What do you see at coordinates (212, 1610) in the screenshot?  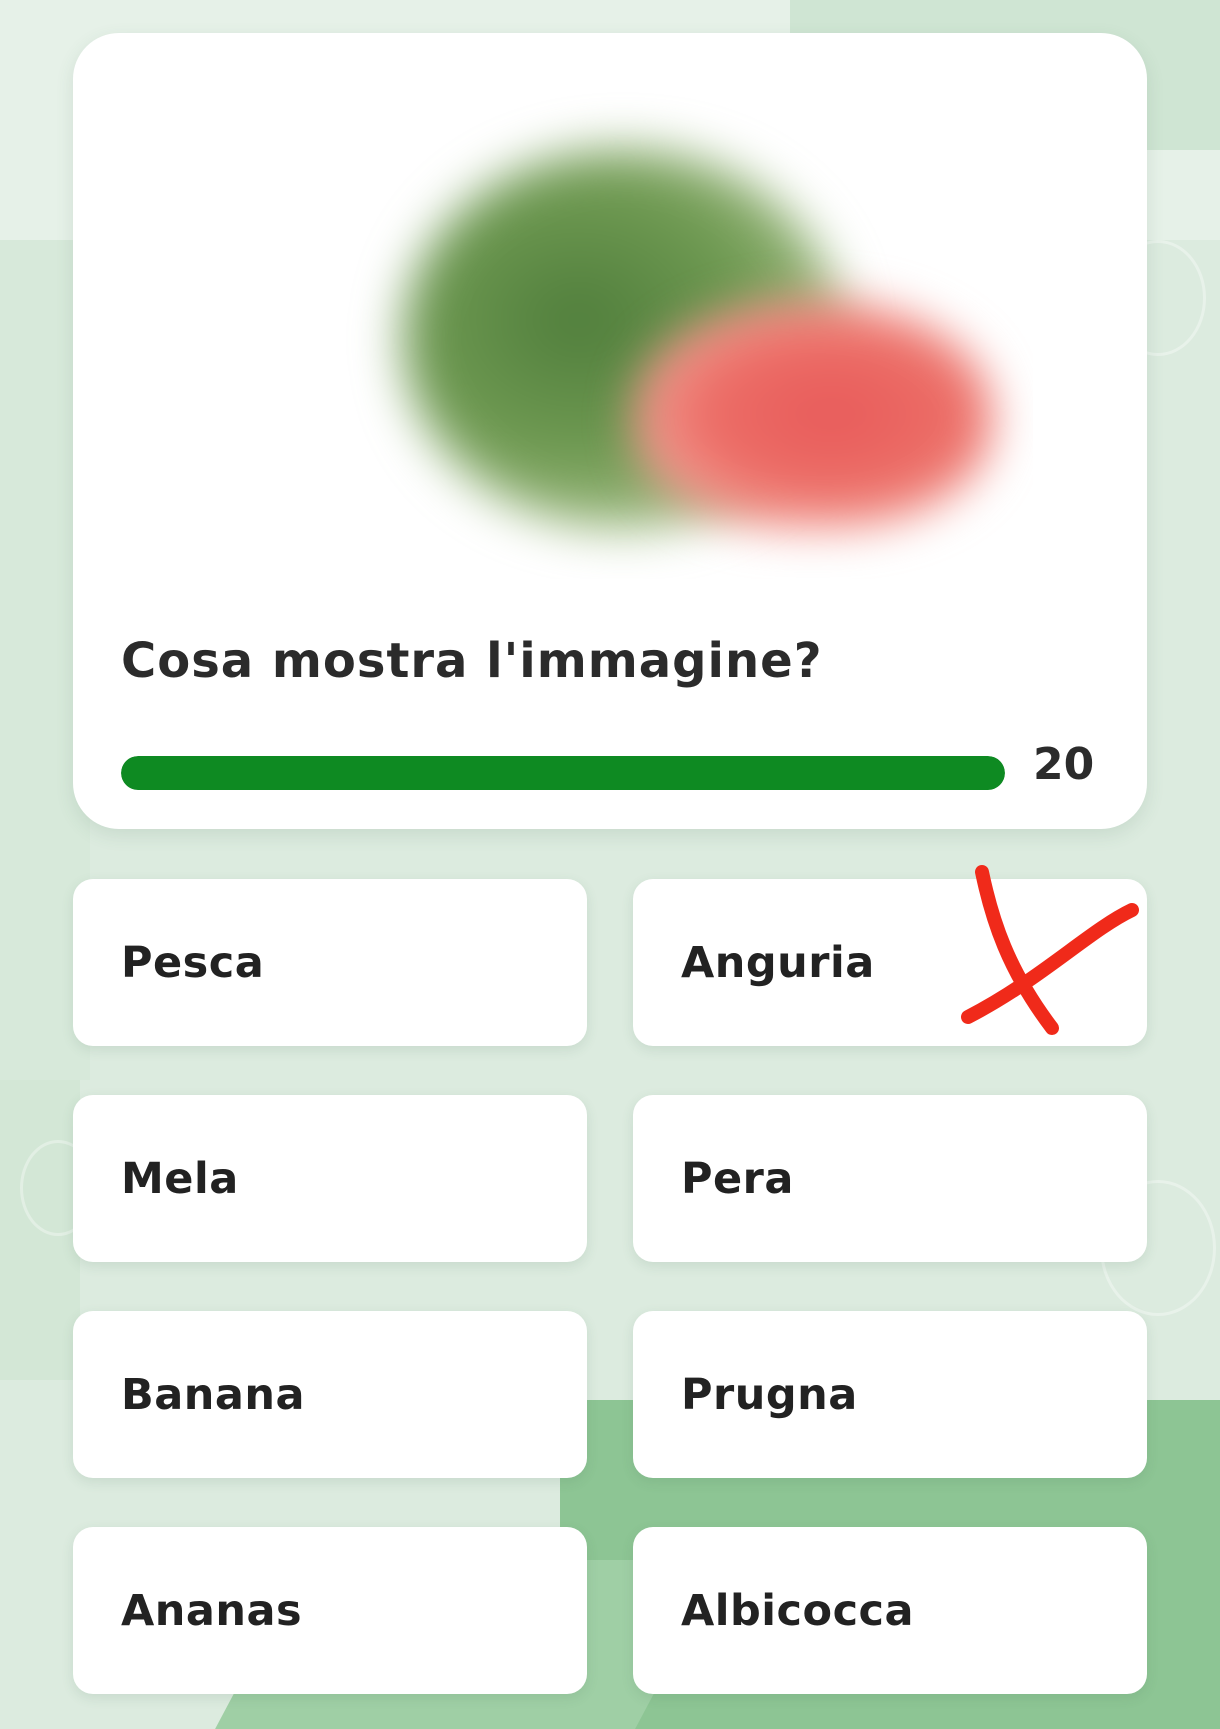 I see `answer-label: Ananas` at bounding box center [212, 1610].